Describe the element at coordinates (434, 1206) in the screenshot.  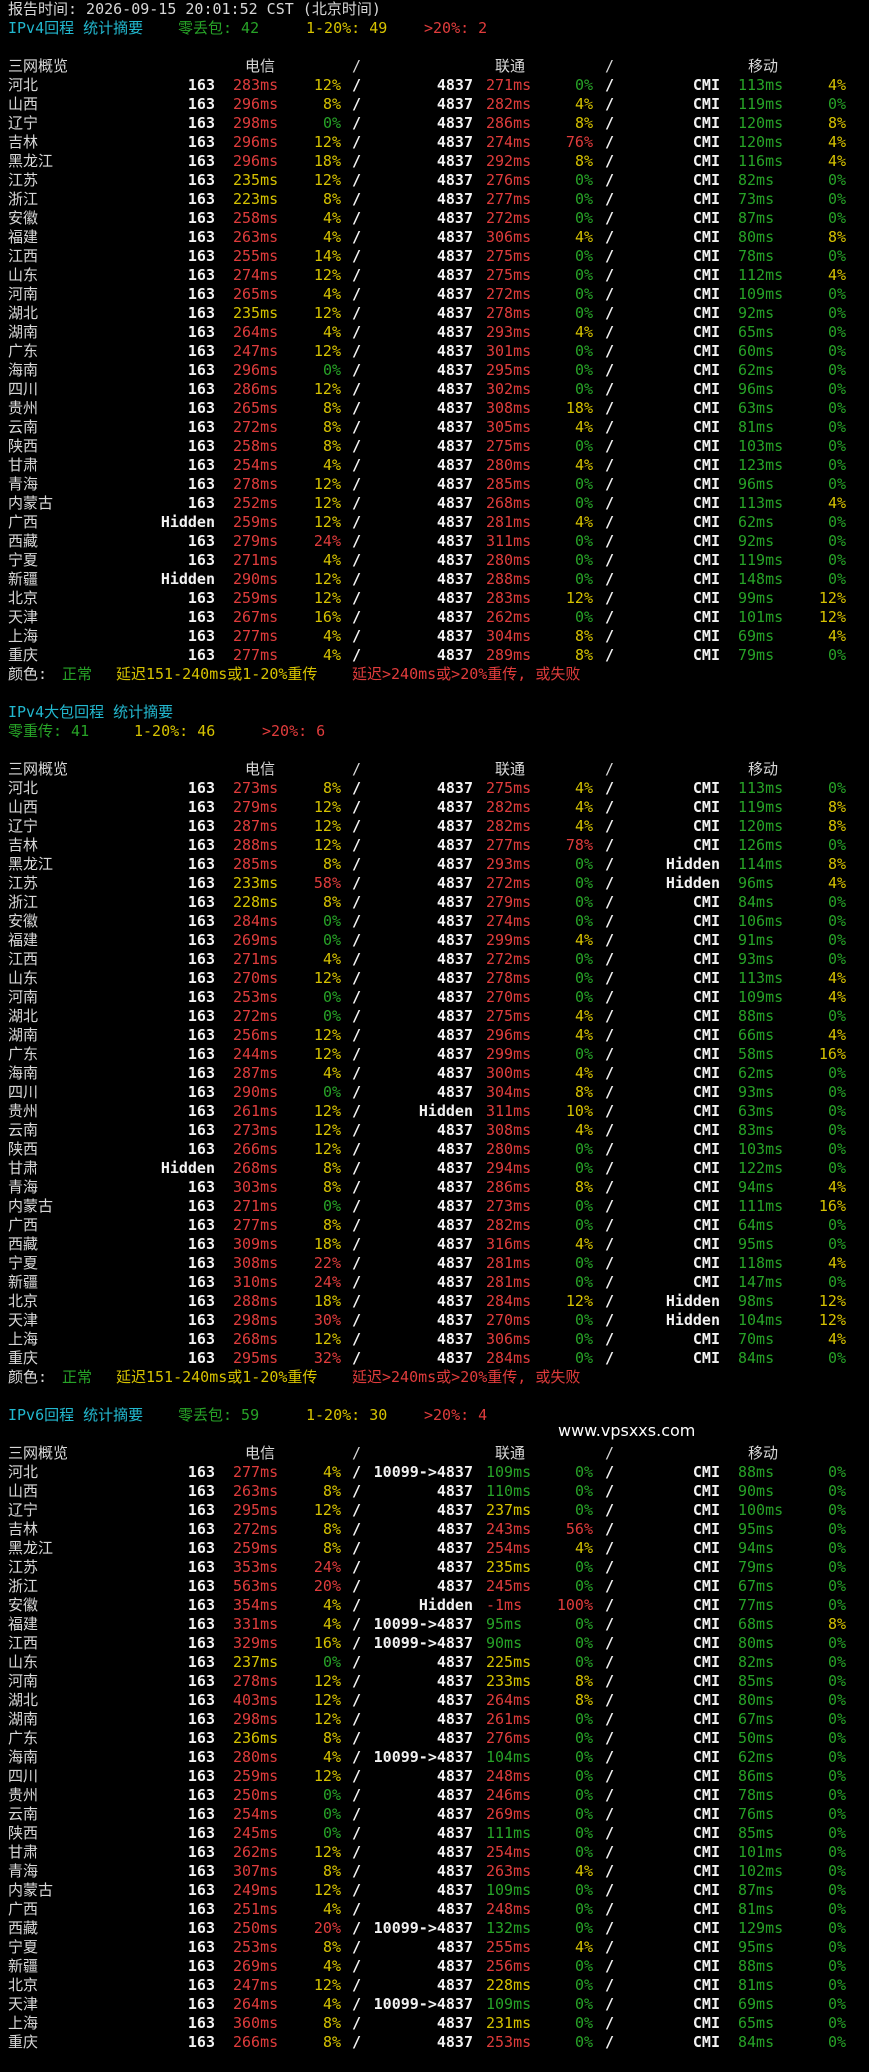
I see `table-row: 内蒙古 163 271ms 0%/4837 273ms 0% / CMI 111ms 16%` at that location.